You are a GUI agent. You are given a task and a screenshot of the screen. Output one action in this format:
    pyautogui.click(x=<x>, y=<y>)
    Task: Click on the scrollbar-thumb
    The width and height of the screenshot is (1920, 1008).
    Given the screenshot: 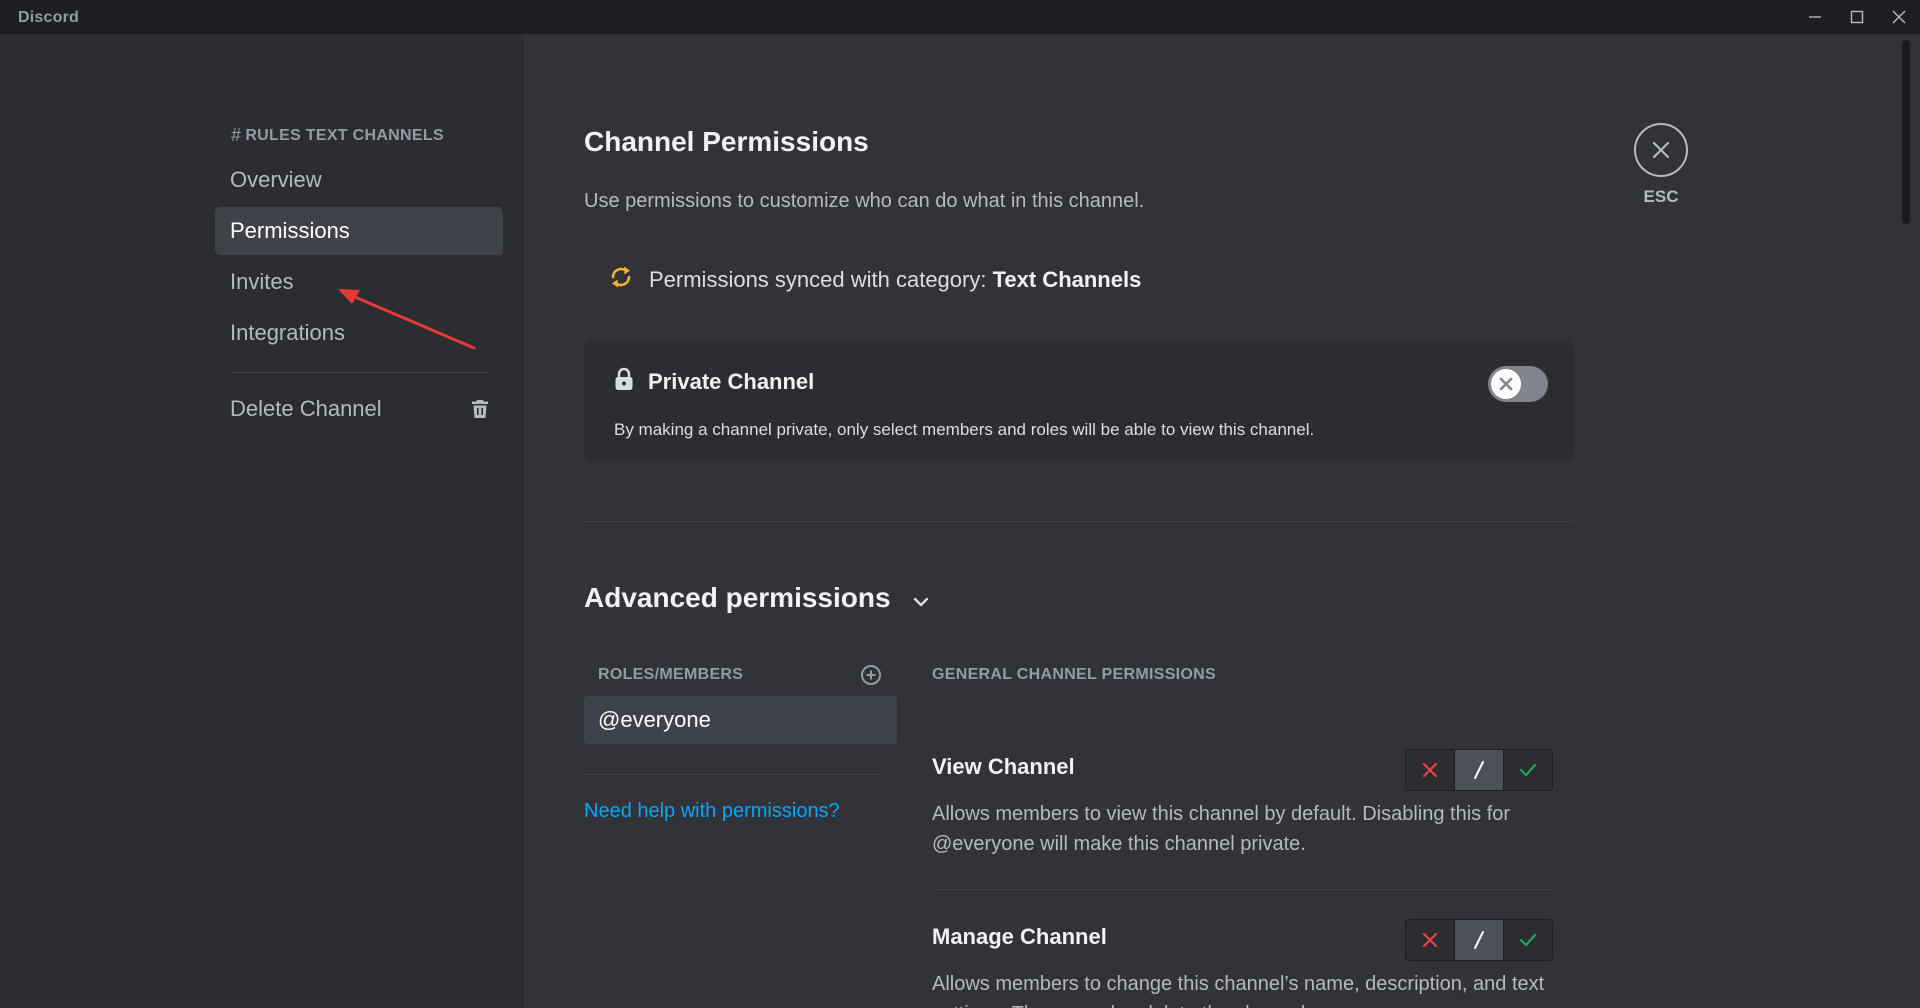 What is the action you would take?
    pyautogui.click(x=1906, y=132)
    